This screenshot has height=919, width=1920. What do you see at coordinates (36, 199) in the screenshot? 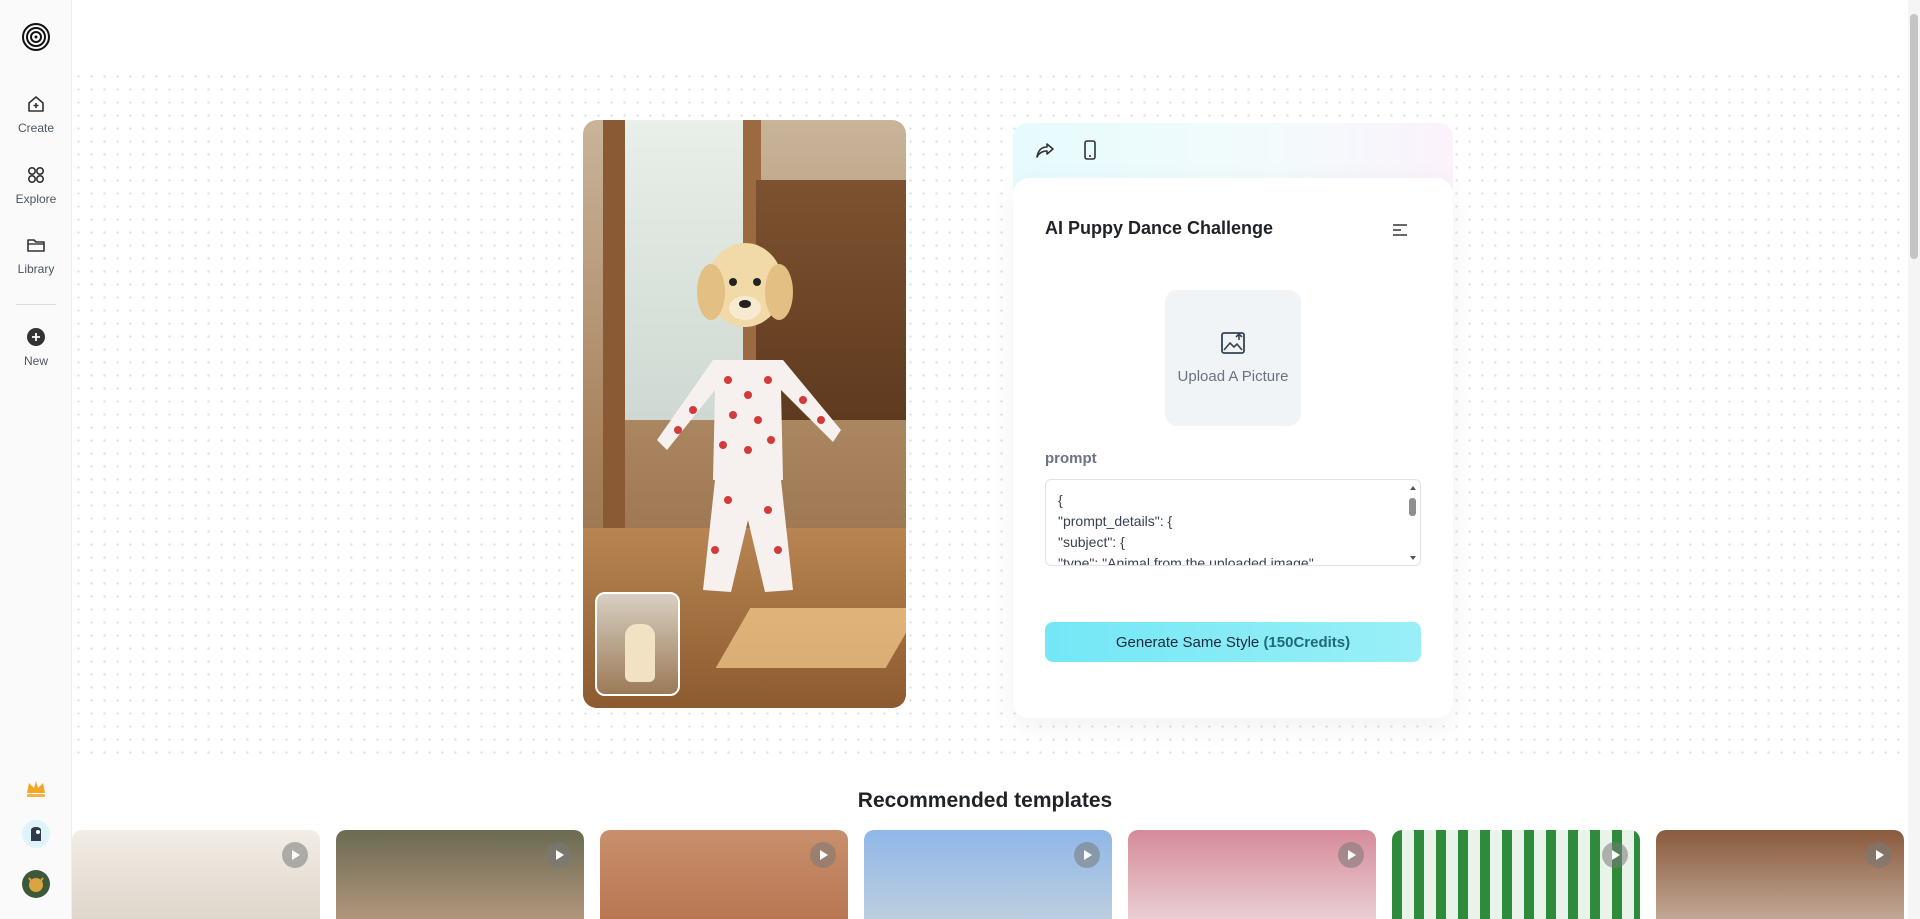
I see `sidebar-item-label: Explore` at bounding box center [36, 199].